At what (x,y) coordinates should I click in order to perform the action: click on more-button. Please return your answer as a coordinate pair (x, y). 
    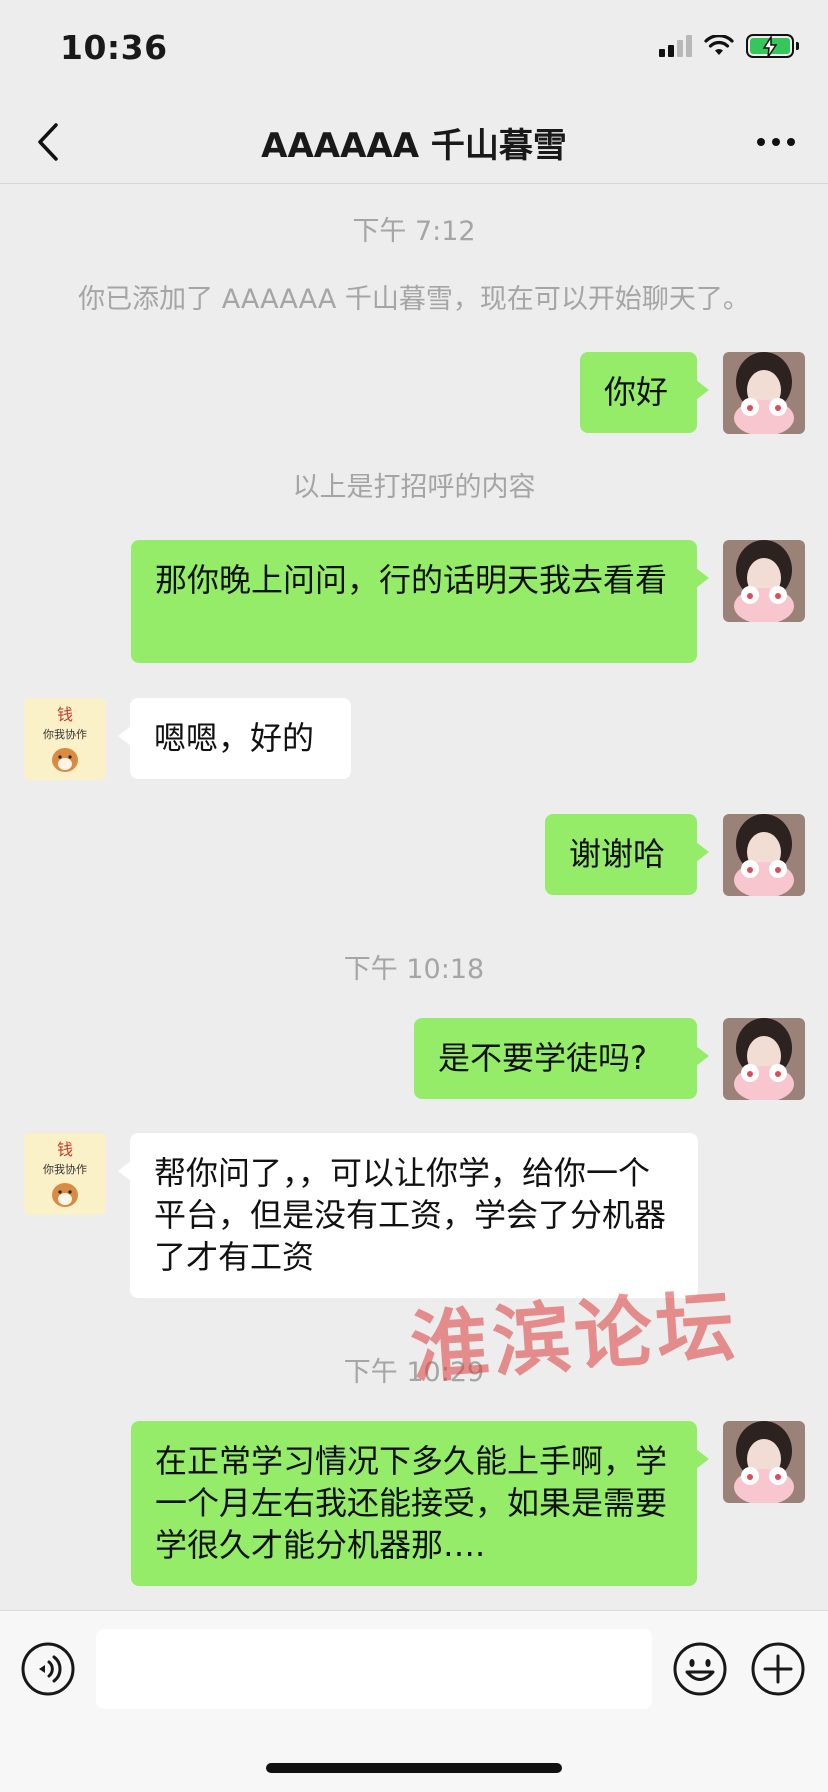
    Looking at the image, I should click on (776, 142).